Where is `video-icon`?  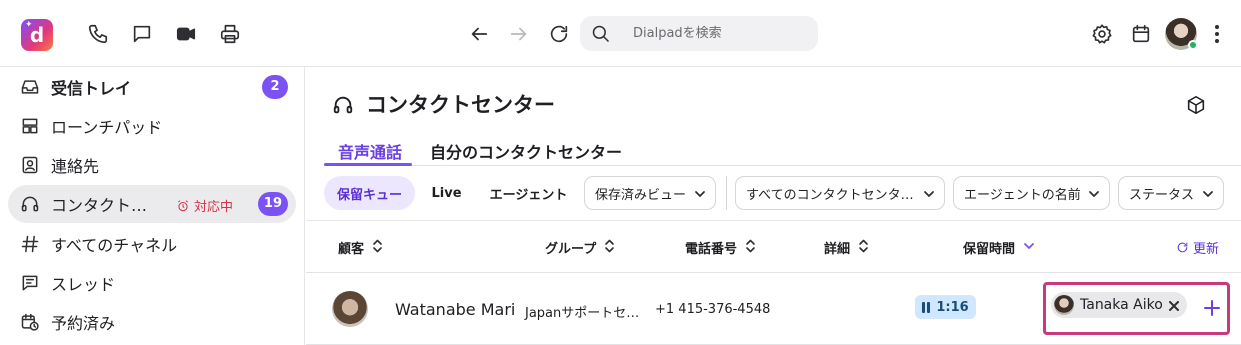 video-icon is located at coordinates (186, 34).